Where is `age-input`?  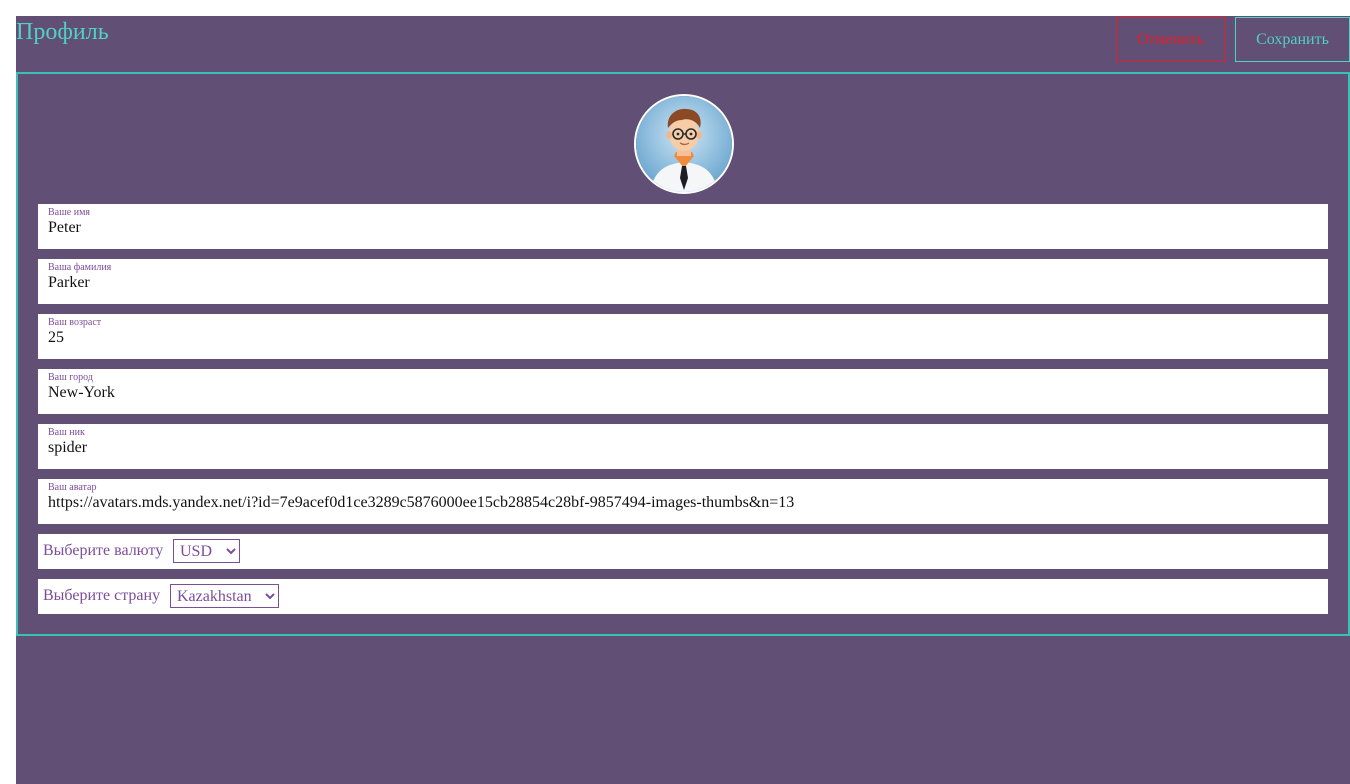
age-input is located at coordinates (683, 338).